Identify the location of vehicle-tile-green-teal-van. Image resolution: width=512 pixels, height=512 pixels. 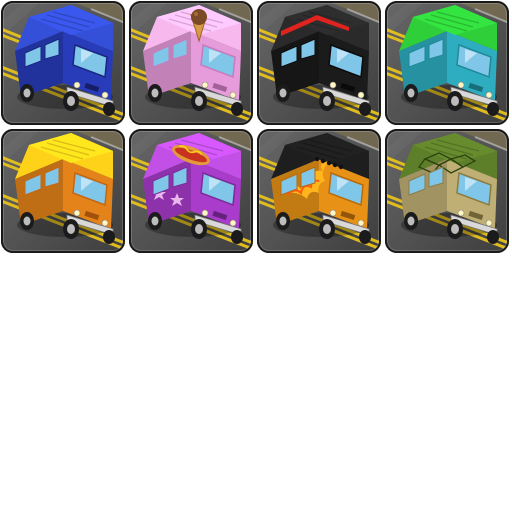
(447, 63).